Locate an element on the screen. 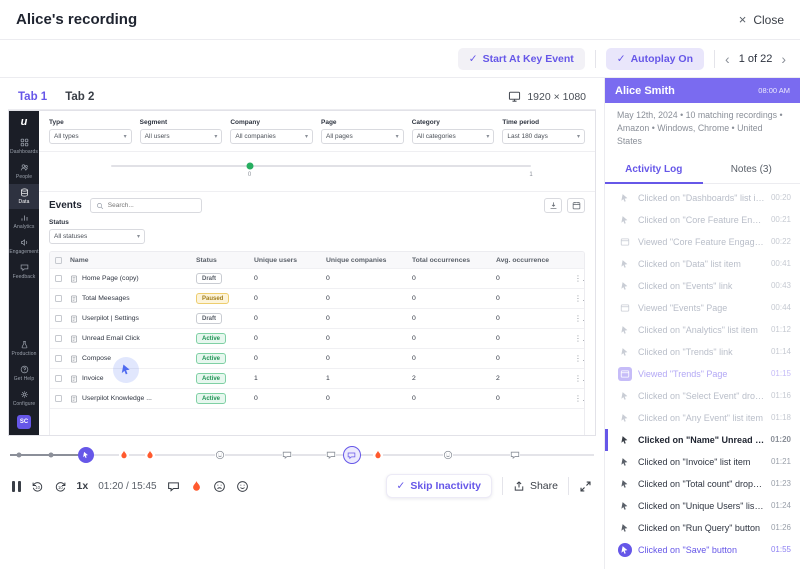 This screenshot has width=800, height=569. date-range-button is located at coordinates (576, 205).